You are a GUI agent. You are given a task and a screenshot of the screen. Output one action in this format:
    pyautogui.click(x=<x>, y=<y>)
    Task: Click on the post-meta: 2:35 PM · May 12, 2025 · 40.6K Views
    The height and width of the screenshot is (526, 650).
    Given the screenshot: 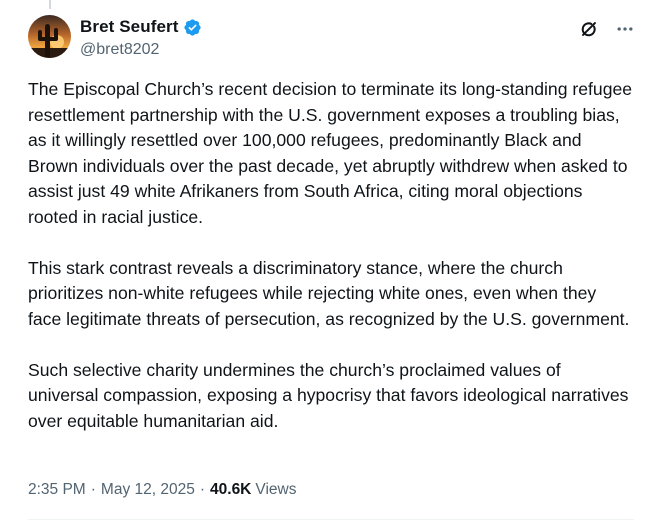 What is the action you would take?
    pyautogui.click(x=162, y=490)
    